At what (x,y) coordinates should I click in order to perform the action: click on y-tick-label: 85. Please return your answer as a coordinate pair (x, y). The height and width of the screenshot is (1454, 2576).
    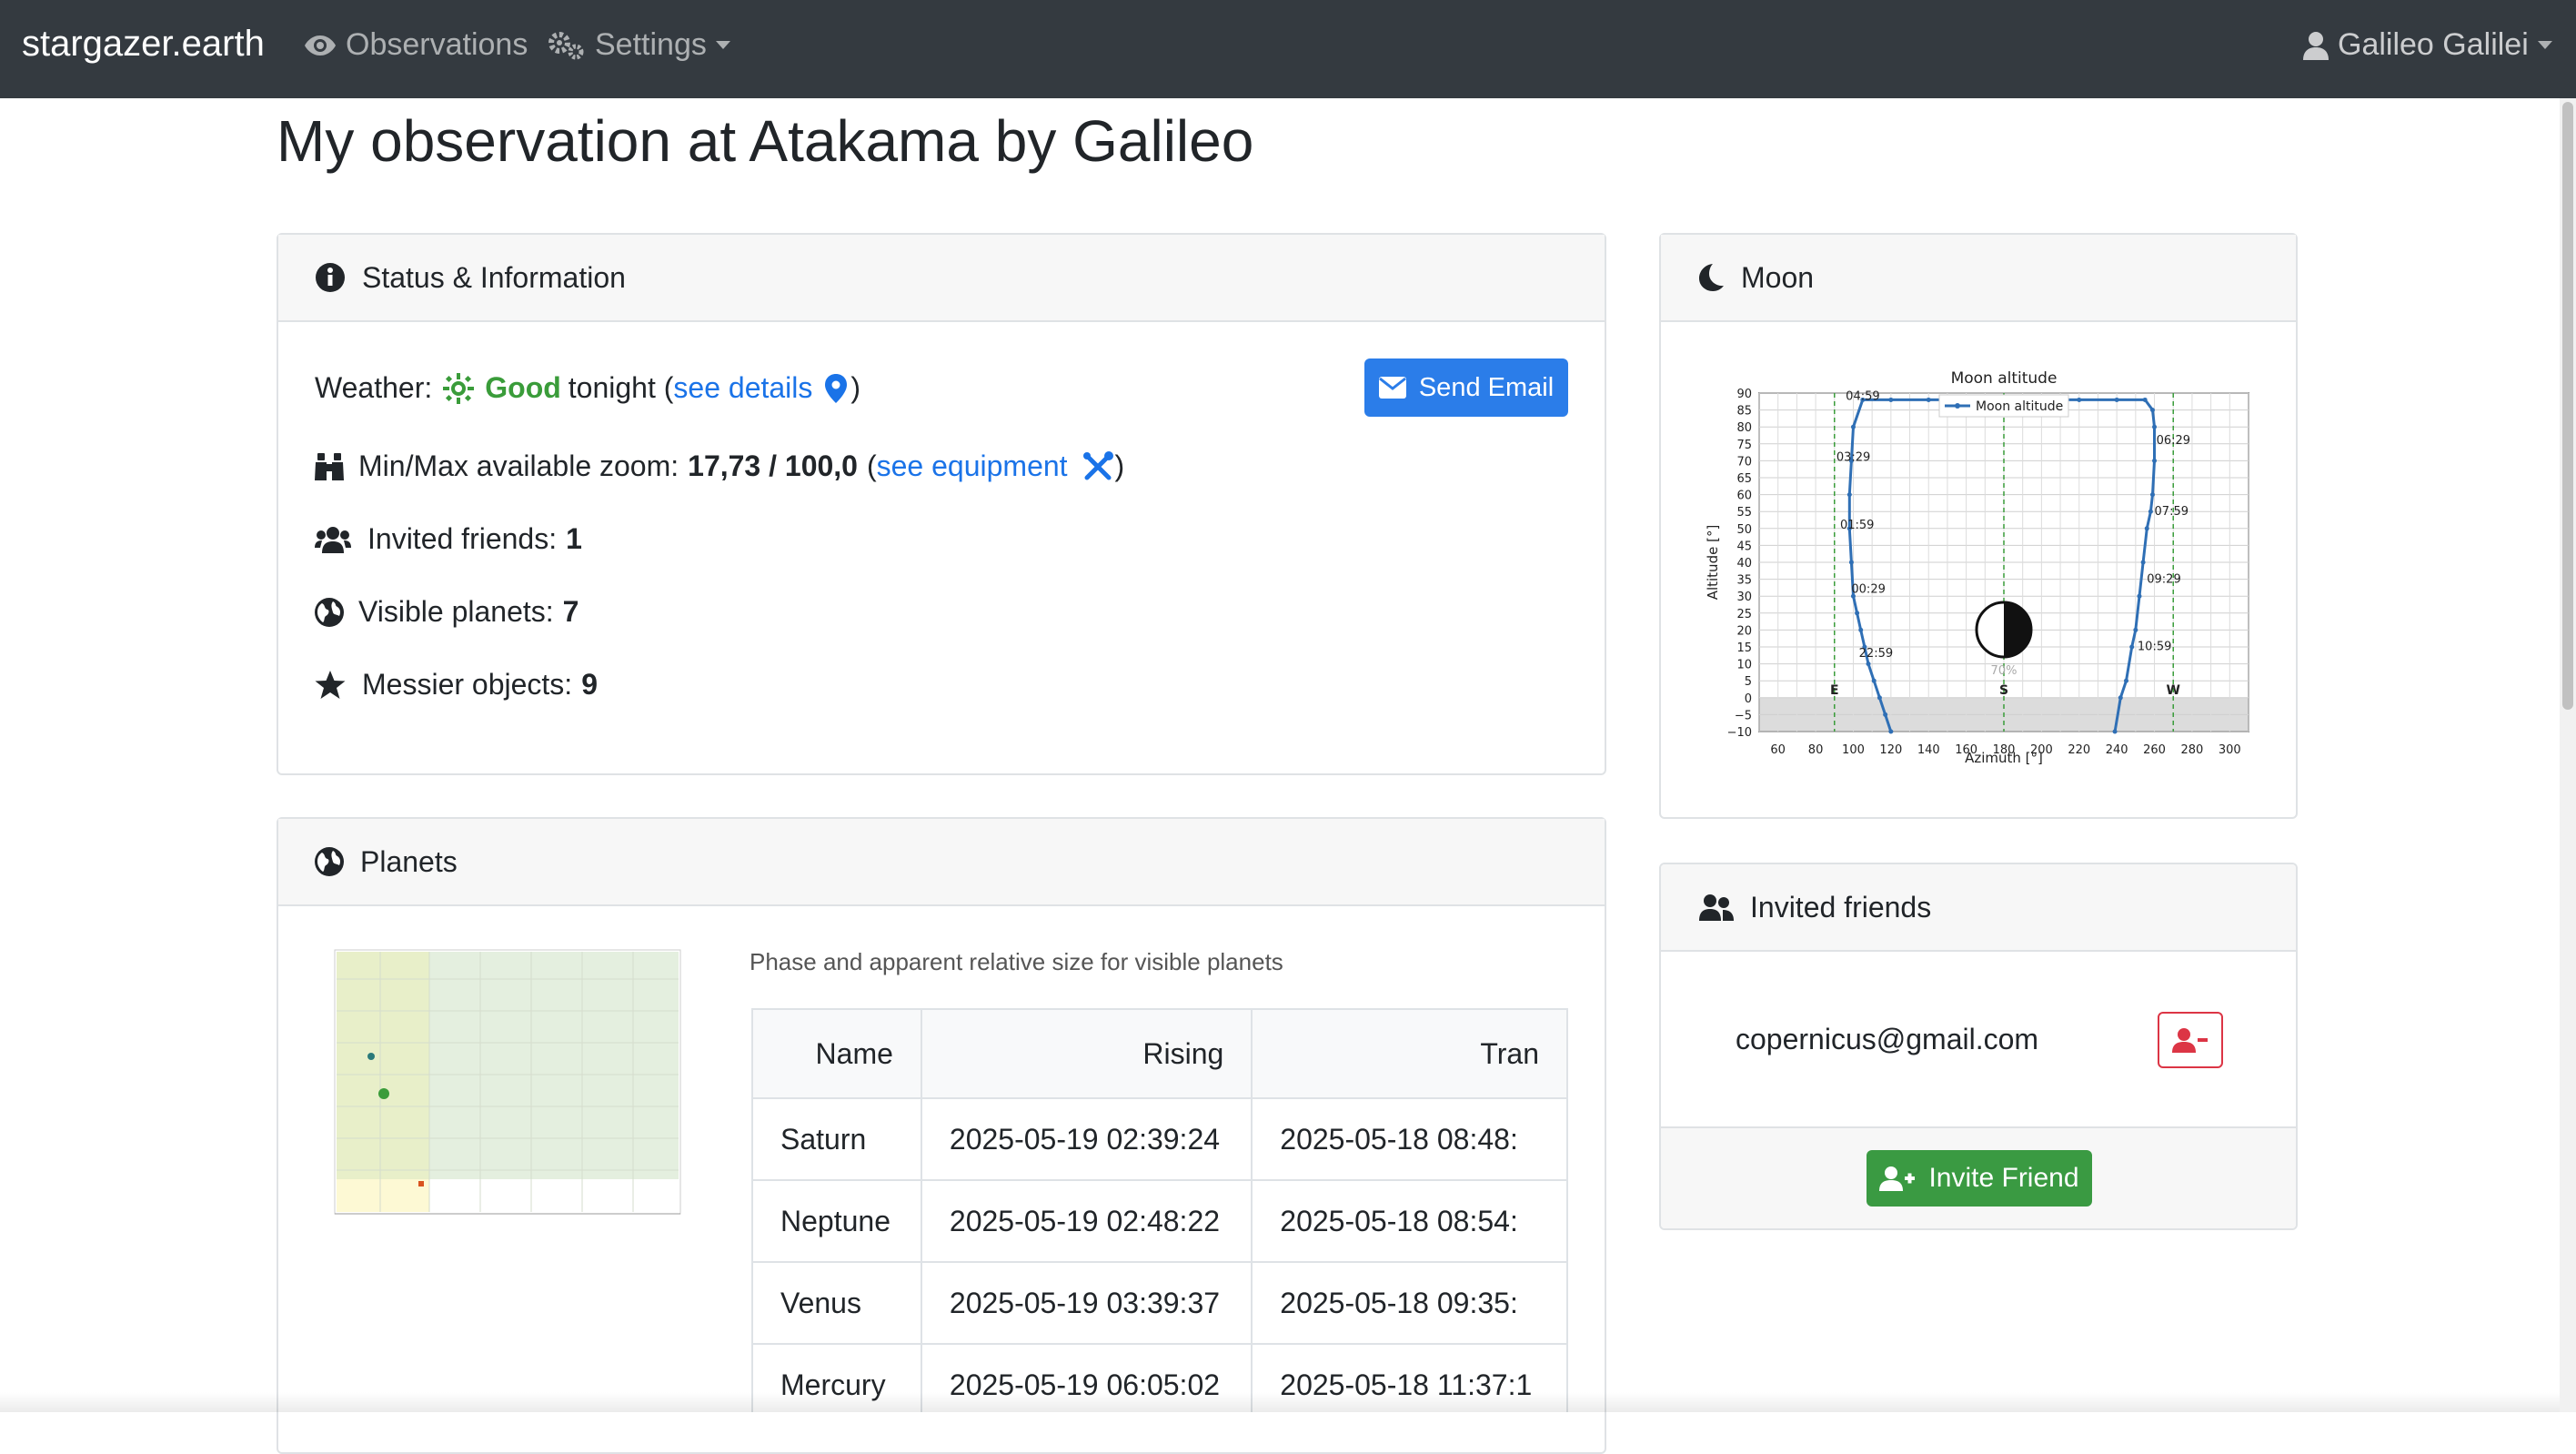
    Looking at the image, I should click on (1744, 412).